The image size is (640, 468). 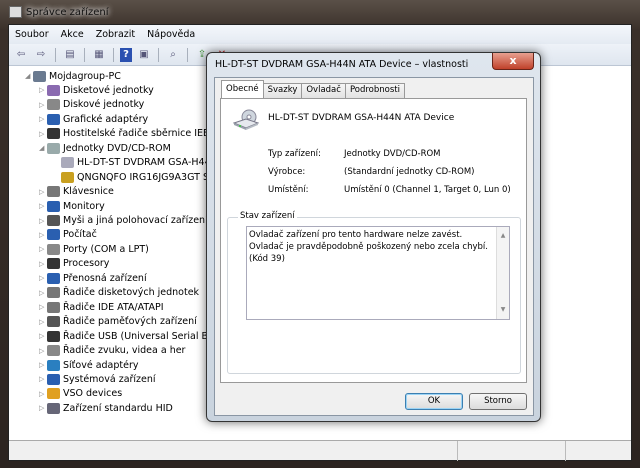 I want to click on tree-item: ▷ Počítač, so click(x=68, y=235).